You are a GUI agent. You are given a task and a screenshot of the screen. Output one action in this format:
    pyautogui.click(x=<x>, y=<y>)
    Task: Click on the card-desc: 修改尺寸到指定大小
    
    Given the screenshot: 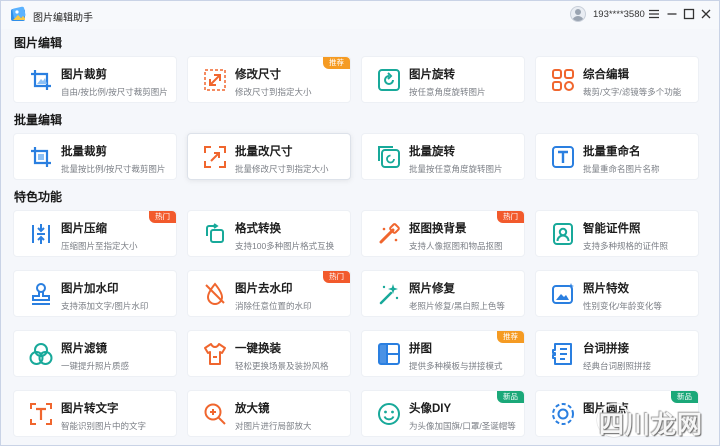 What is the action you would take?
    pyautogui.click(x=273, y=92)
    